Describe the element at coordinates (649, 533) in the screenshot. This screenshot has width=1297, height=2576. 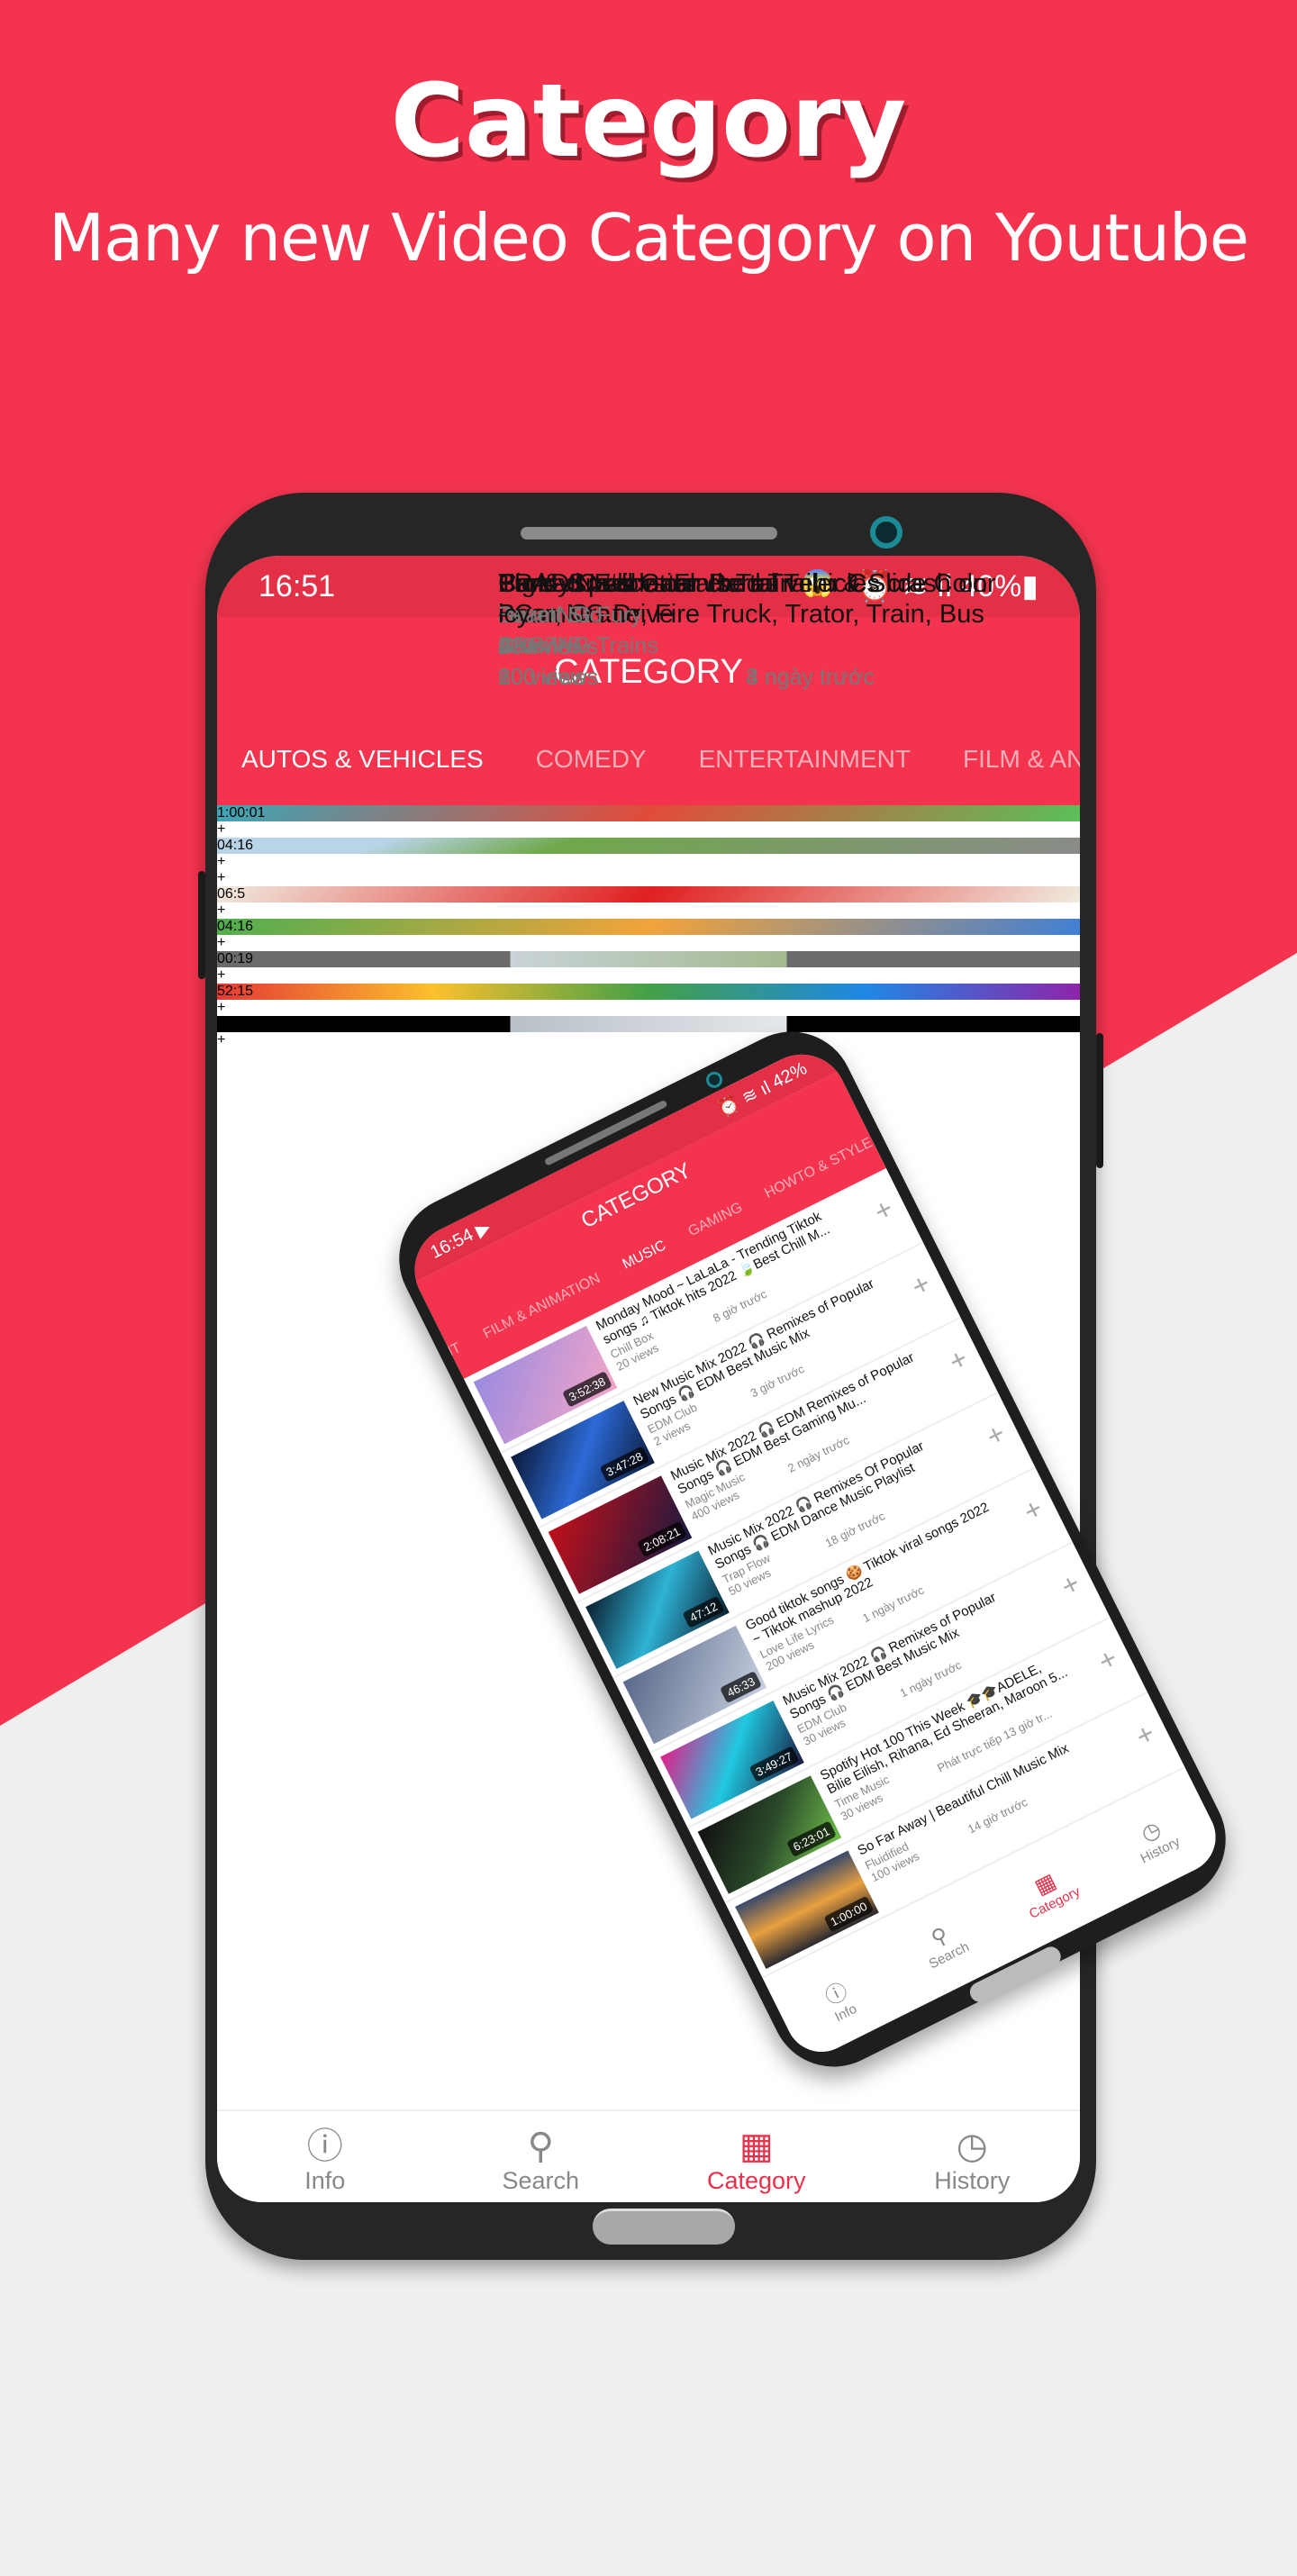
I see `speaker` at that location.